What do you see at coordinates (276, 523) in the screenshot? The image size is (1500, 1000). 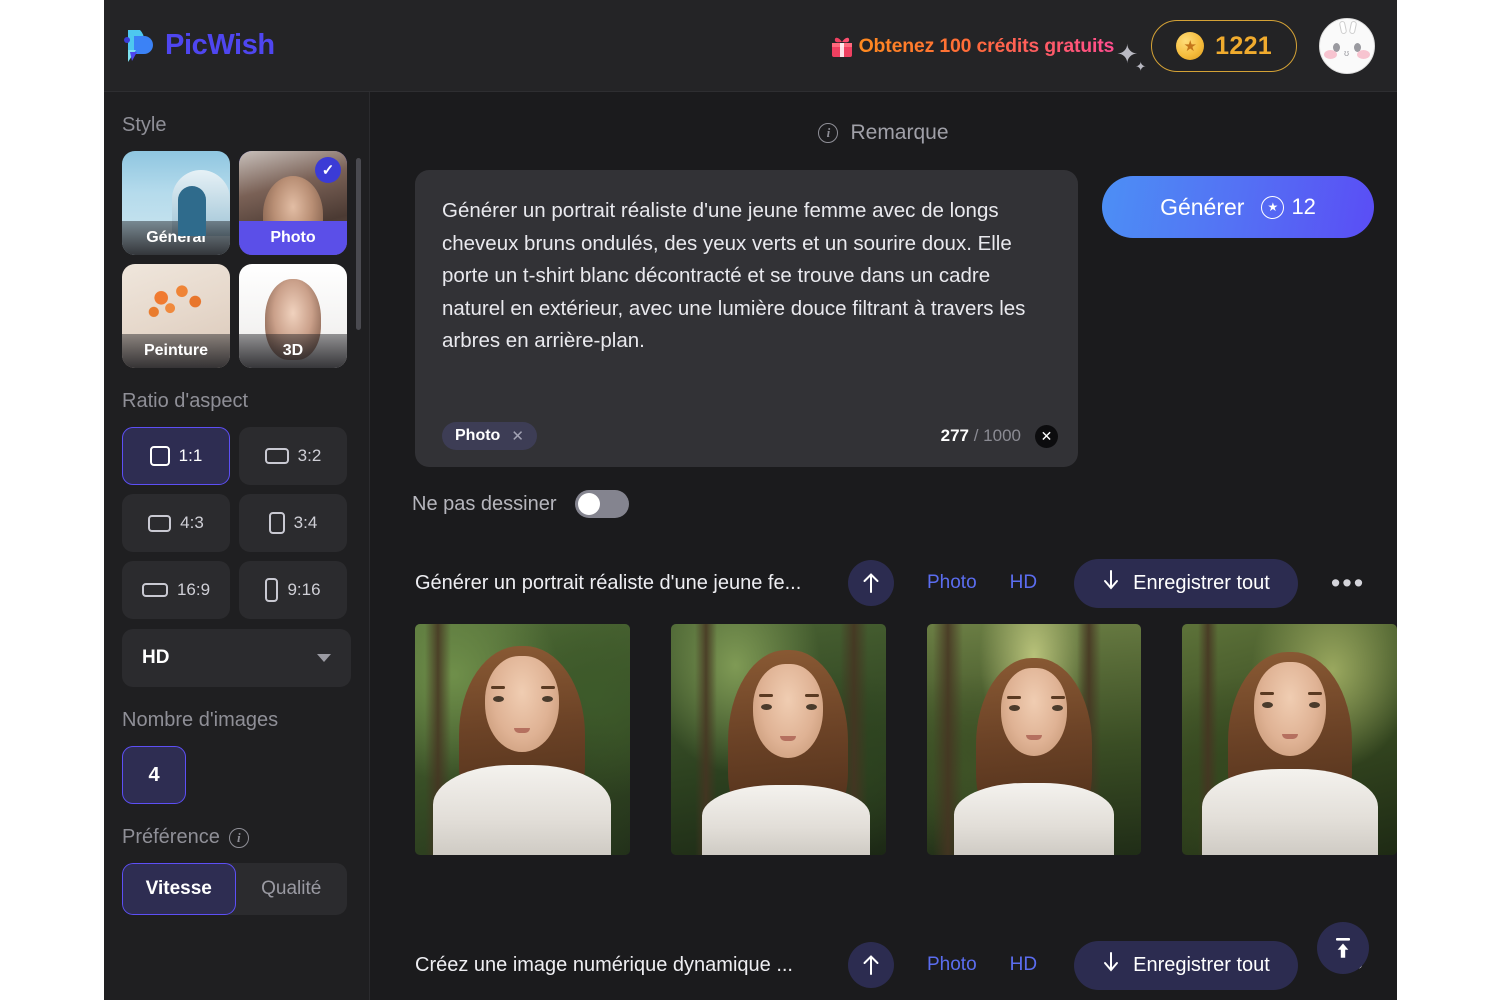 I see `rect-portrait-icon` at bounding box center [276, 523].